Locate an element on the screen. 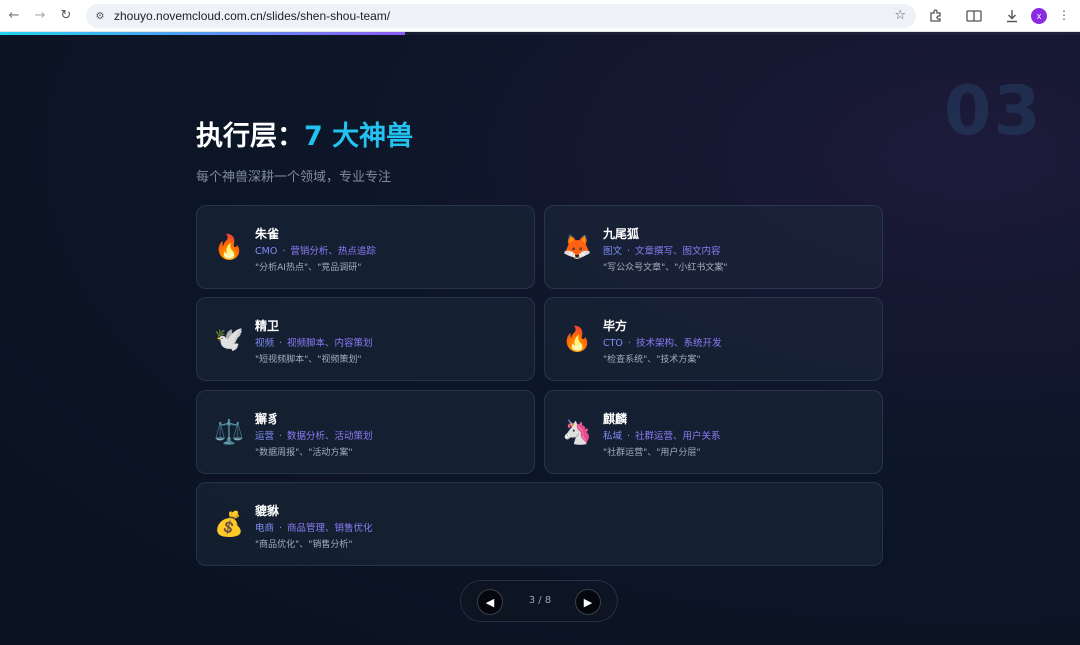 The image size is (1080, 645). star-icon: ☆ is located at coordinates (900, 15).